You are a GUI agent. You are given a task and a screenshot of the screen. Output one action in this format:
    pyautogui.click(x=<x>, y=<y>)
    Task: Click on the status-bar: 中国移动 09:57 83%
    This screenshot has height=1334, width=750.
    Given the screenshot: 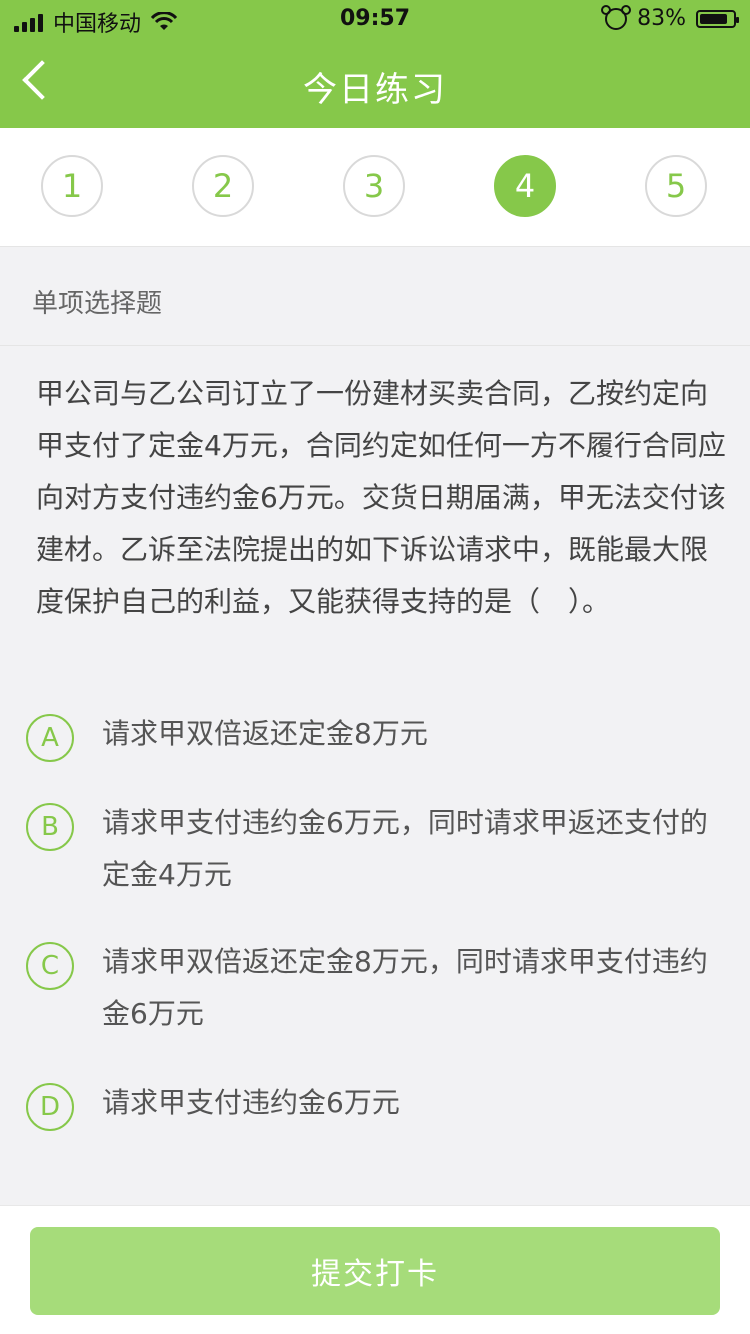 What is the action you would take?
    pyautogui.click(x=375, y=20)
    